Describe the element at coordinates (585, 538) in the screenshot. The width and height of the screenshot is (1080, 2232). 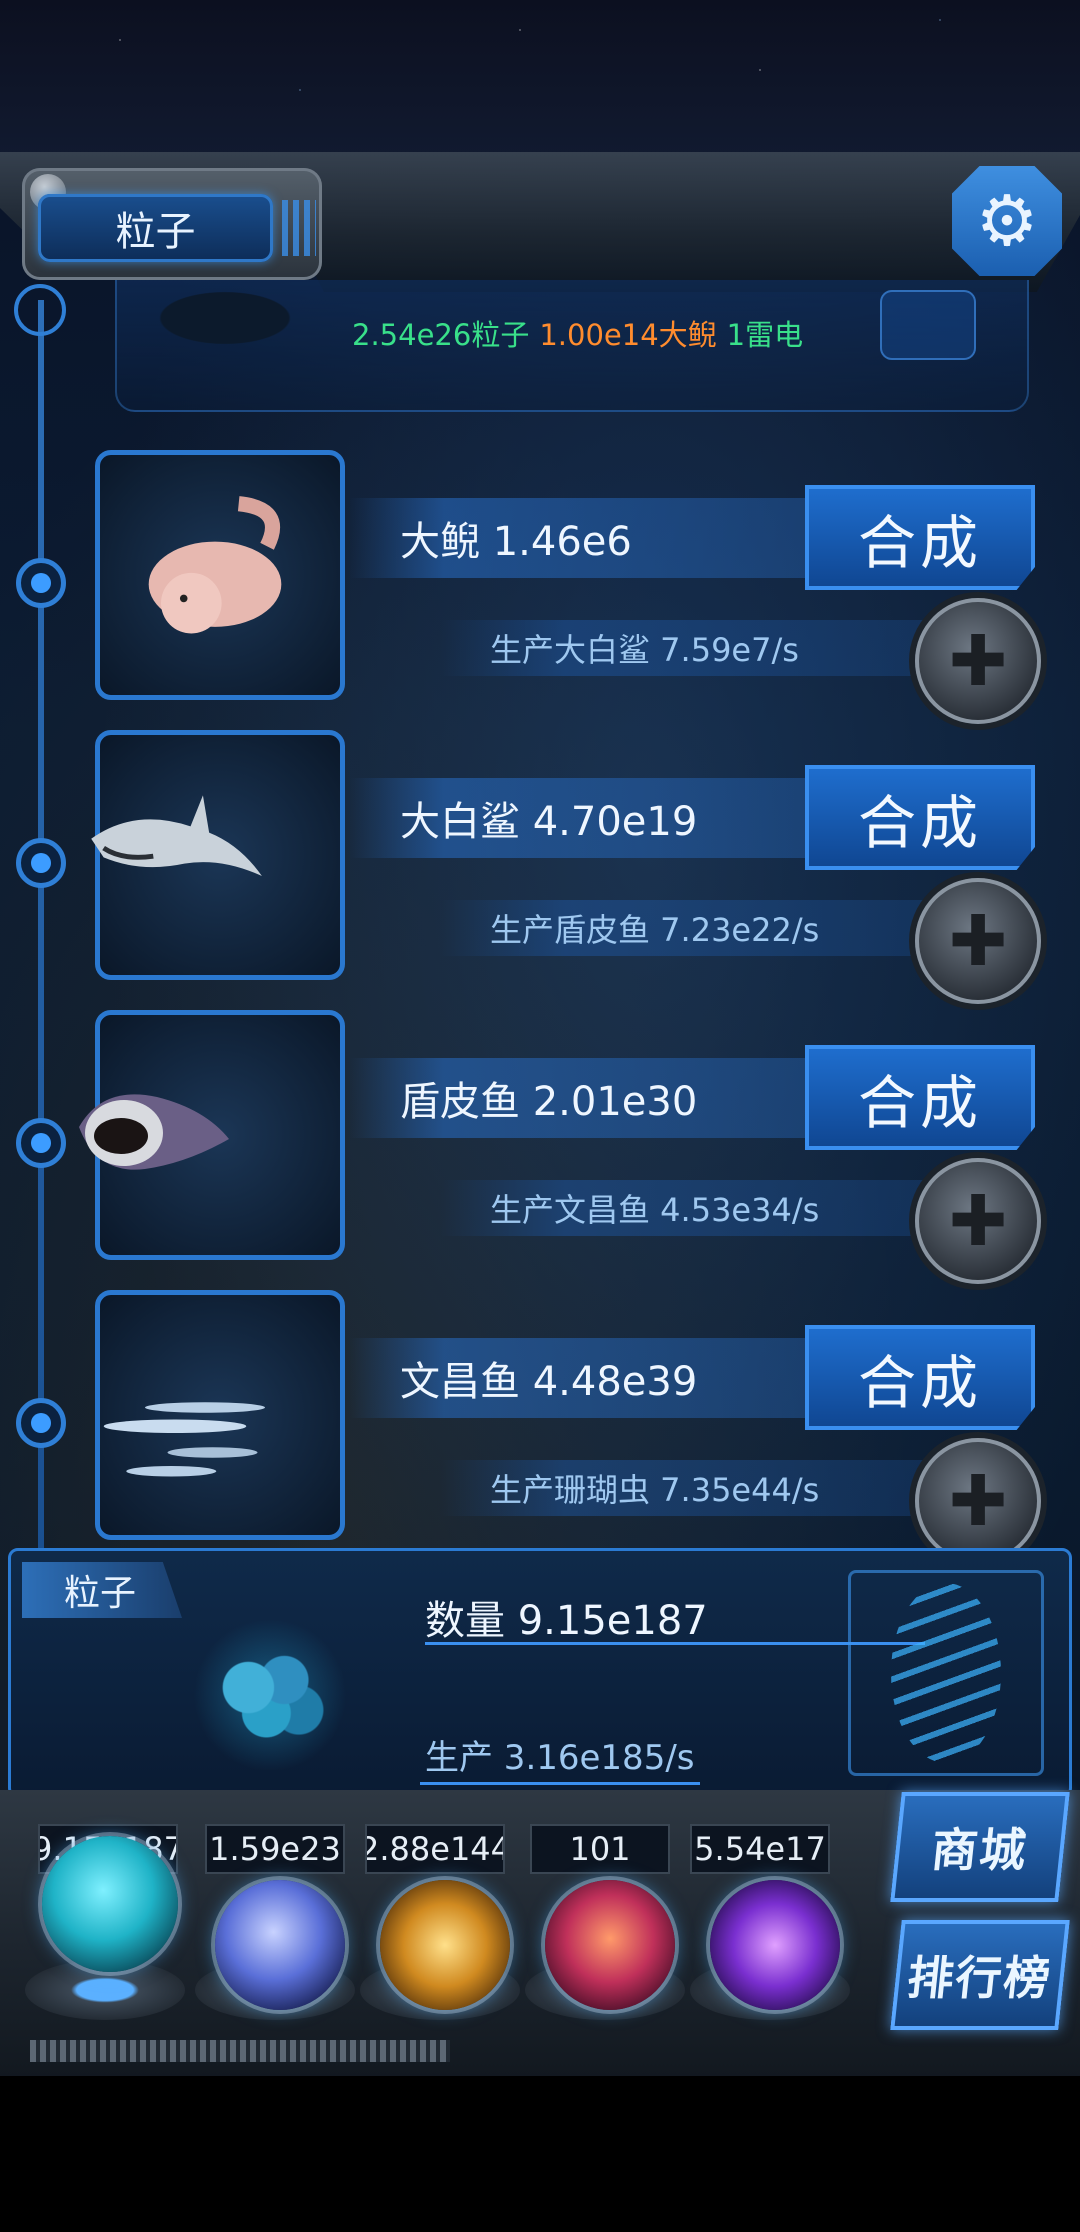
I see `creature-name: 大鲵 1.46e6` at that location.